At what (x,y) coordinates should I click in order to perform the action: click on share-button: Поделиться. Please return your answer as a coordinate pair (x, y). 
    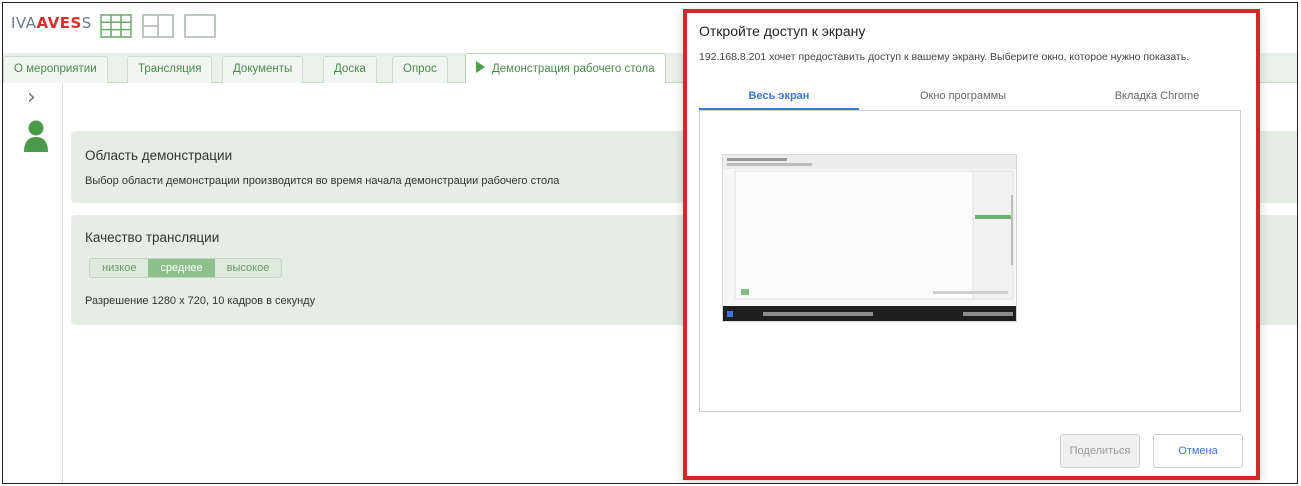
    Looking at the image, I should click on (1100, 451).